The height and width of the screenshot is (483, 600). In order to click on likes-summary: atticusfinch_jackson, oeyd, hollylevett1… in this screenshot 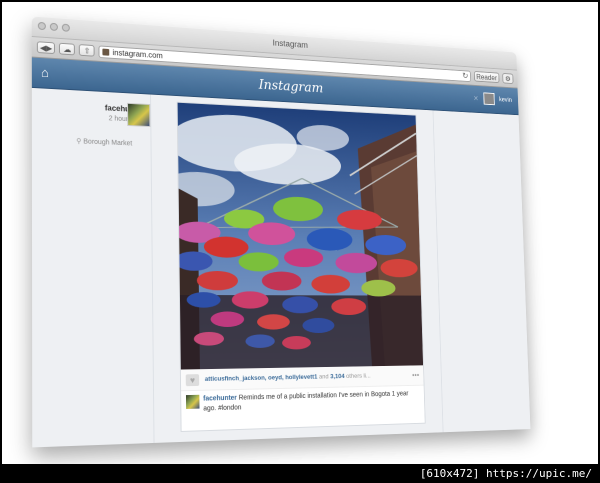, I will do `click(306, 377)`.